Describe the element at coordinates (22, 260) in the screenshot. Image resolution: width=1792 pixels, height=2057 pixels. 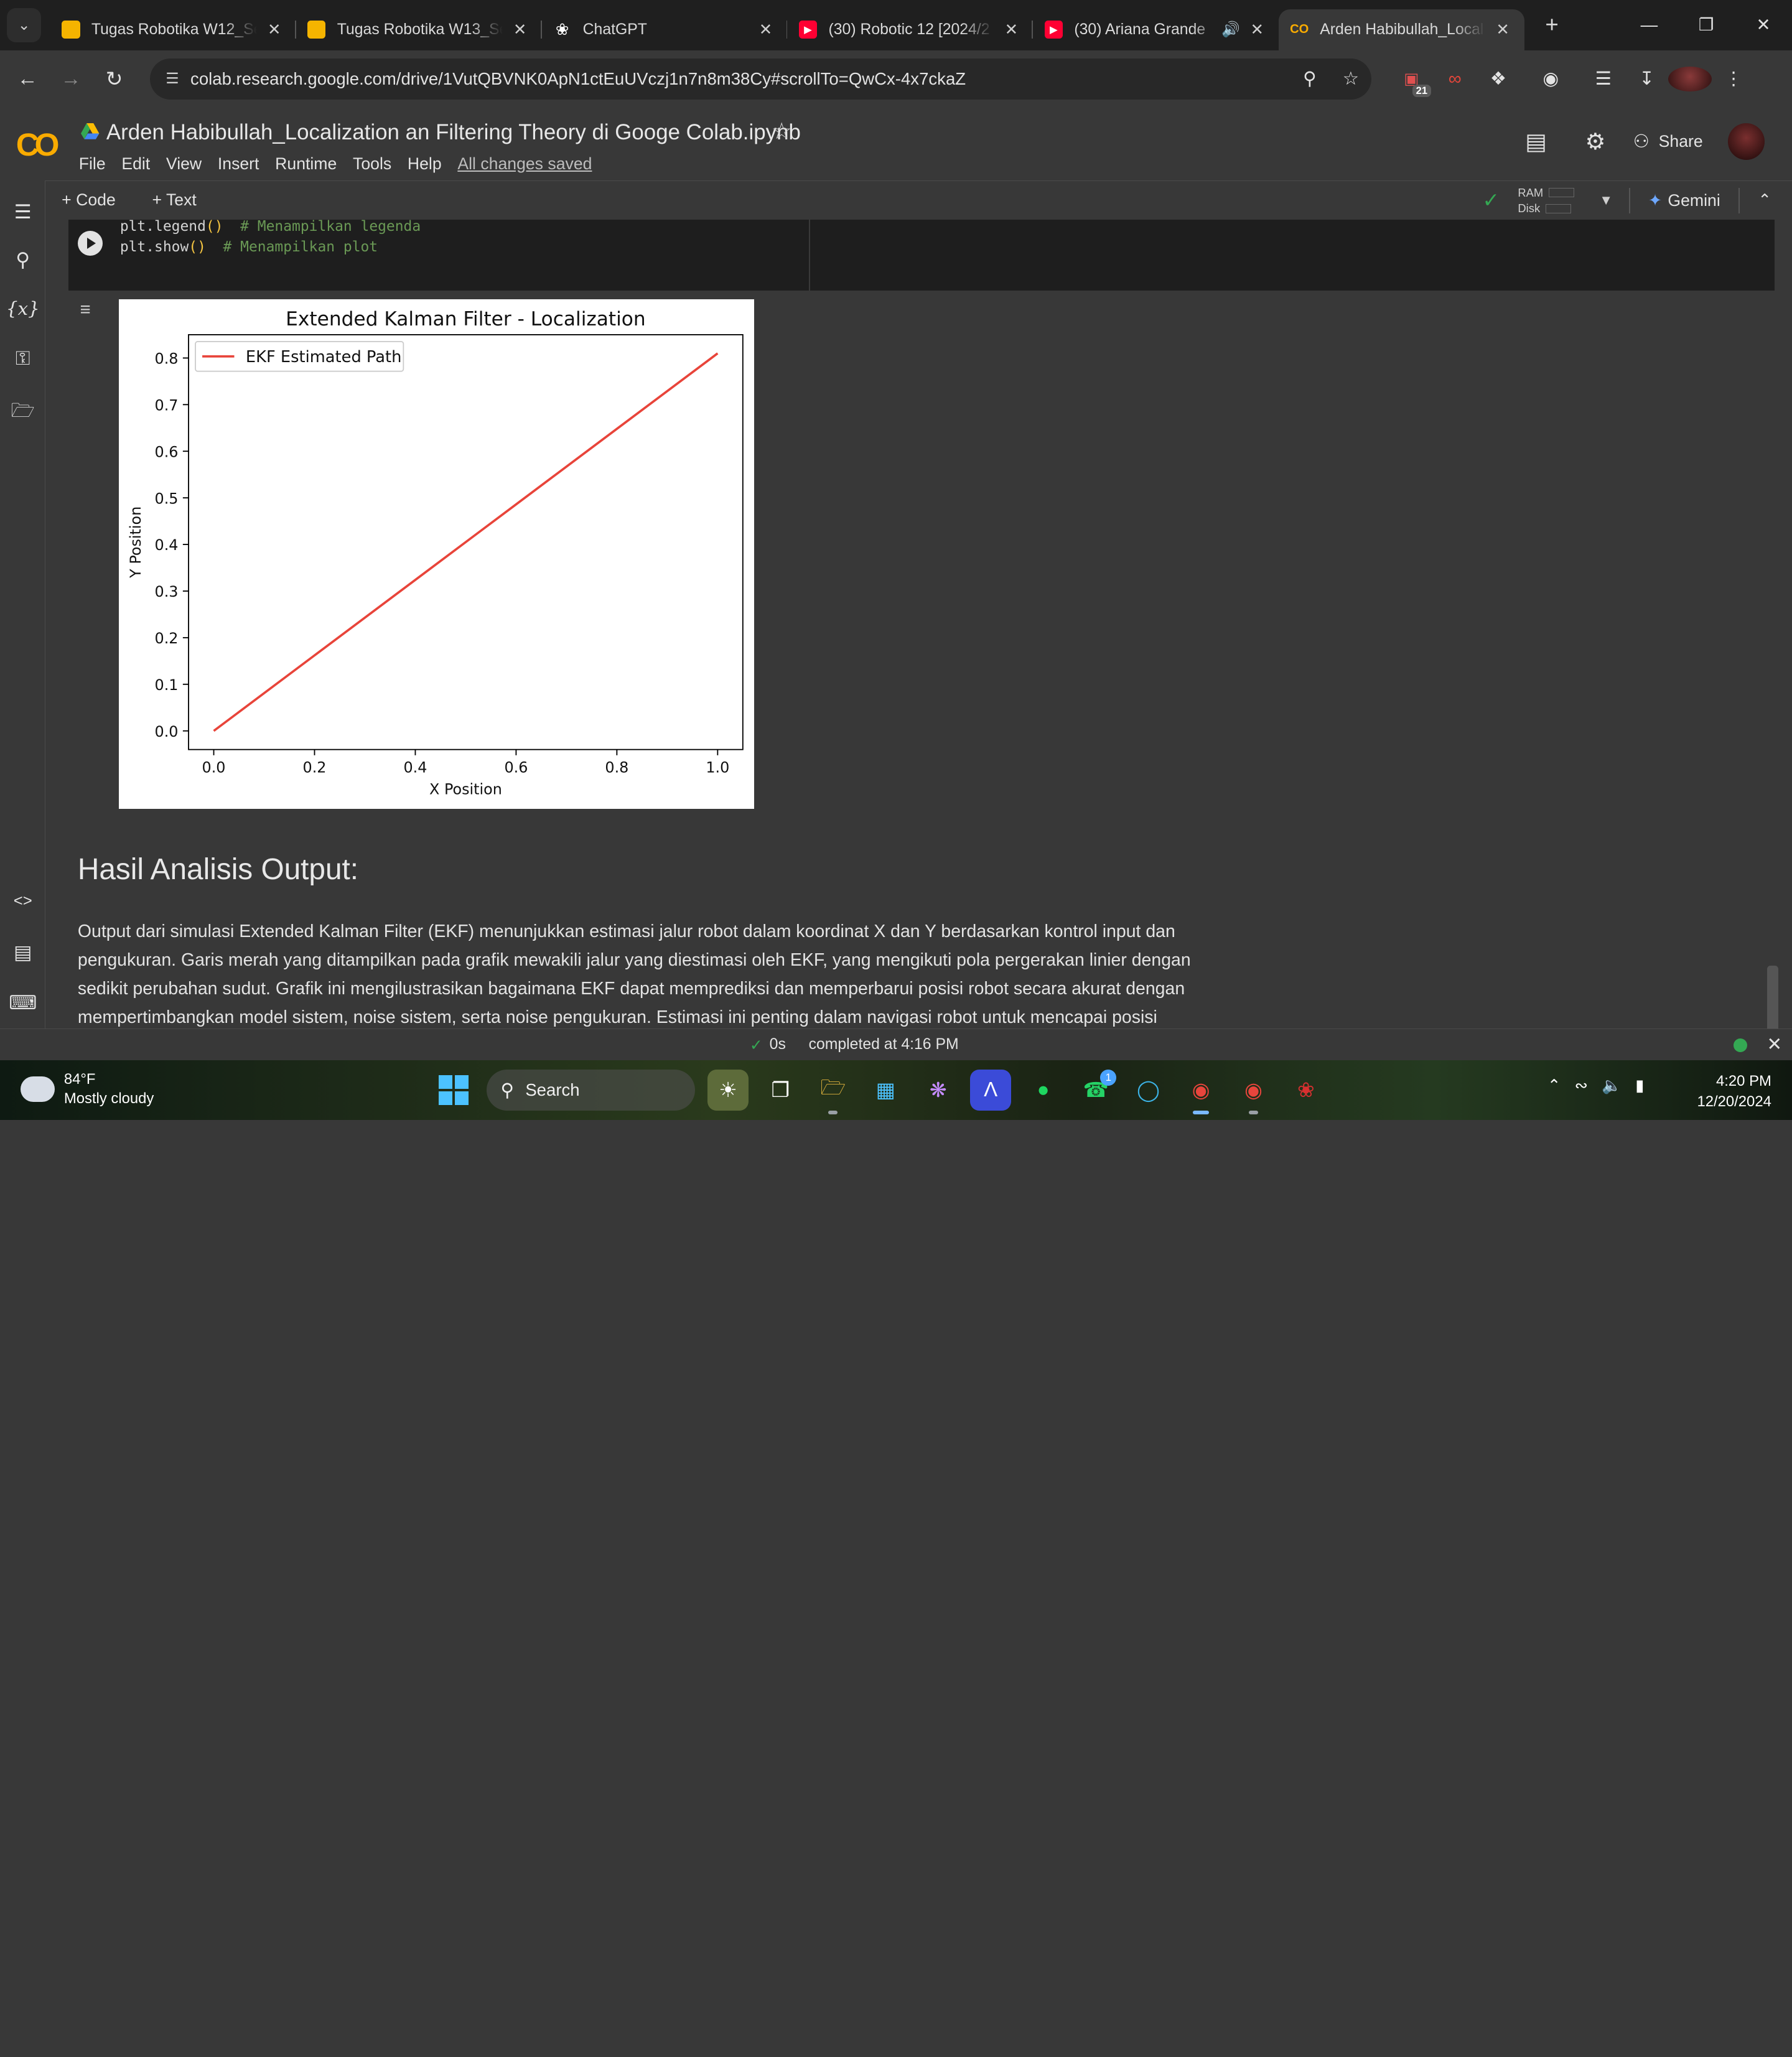
I see `search-icon: ⚲` at that location.